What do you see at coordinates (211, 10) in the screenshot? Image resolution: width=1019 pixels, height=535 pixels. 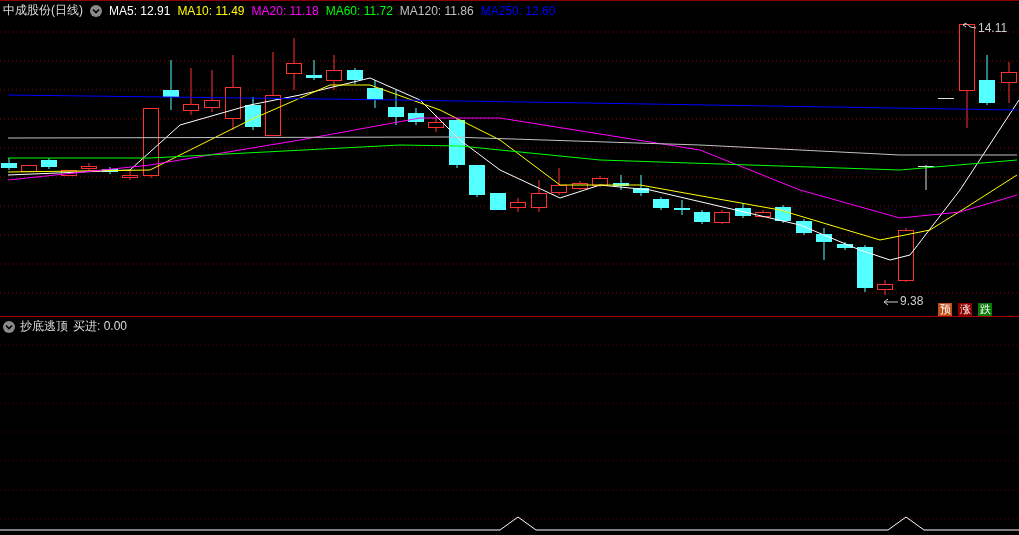 I see `indicator-value: MA10: 11.49` at bounding box center [211, 10].